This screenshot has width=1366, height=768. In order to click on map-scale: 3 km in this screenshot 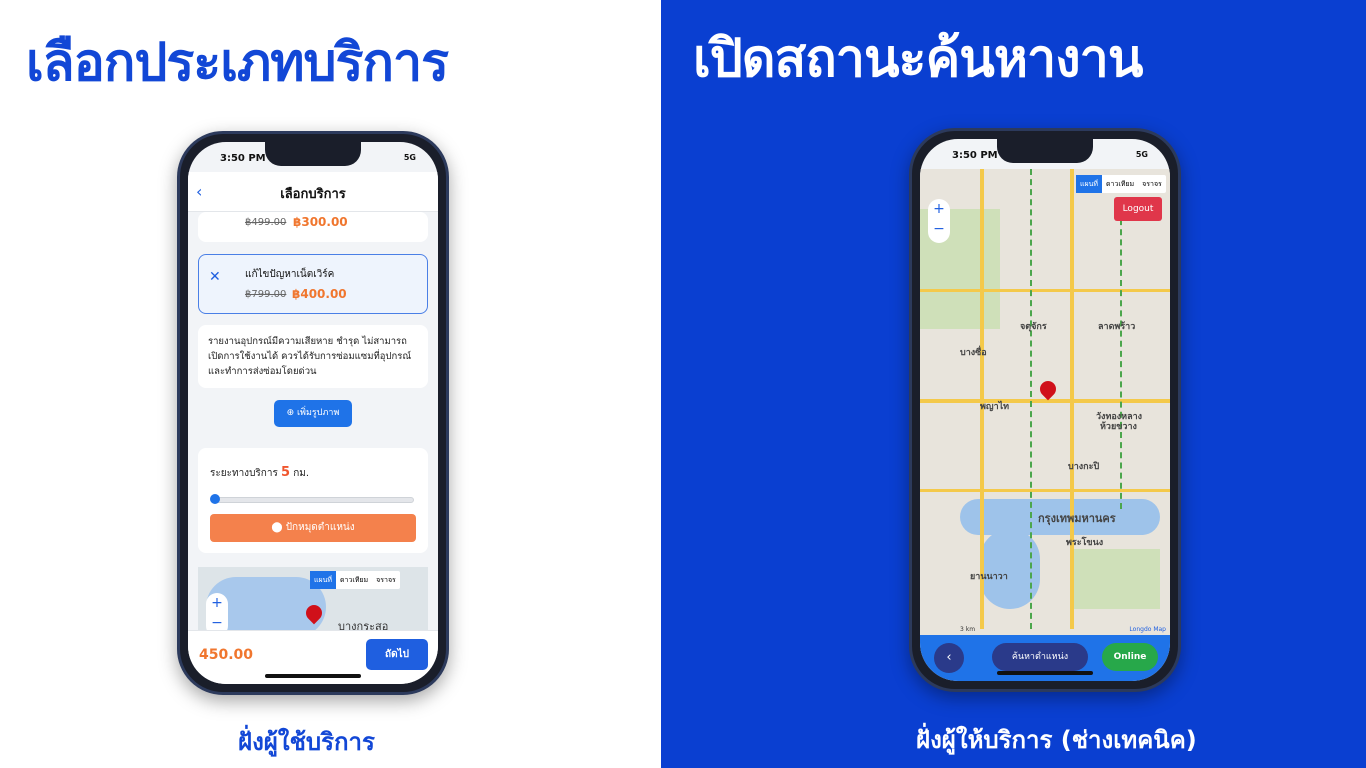, I will do `click(968, 629)`.